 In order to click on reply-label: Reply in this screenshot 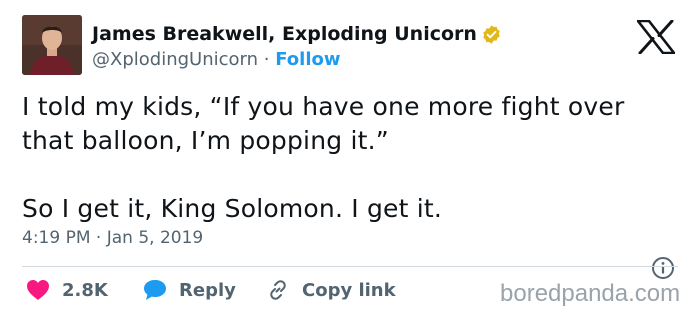, I will do `click(207, 290)`.